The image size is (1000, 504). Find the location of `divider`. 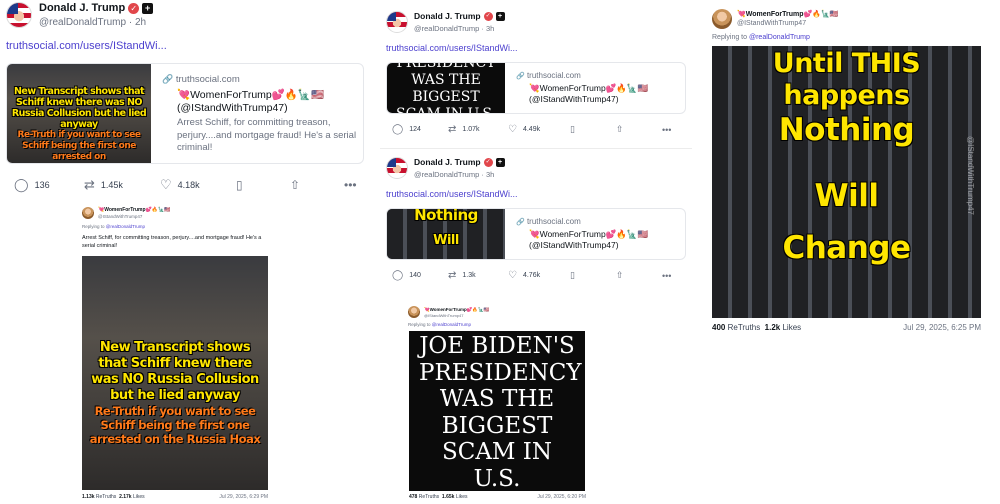

divider is located at coordinates (536, 148).